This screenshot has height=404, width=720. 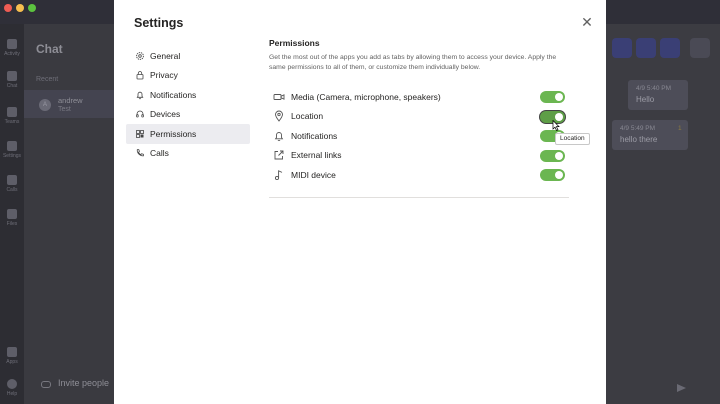 What do you see at coordinates (83, 383) in the screenshot?
I see `invite-people-button: Invite people` at bounding box center [83, 383].